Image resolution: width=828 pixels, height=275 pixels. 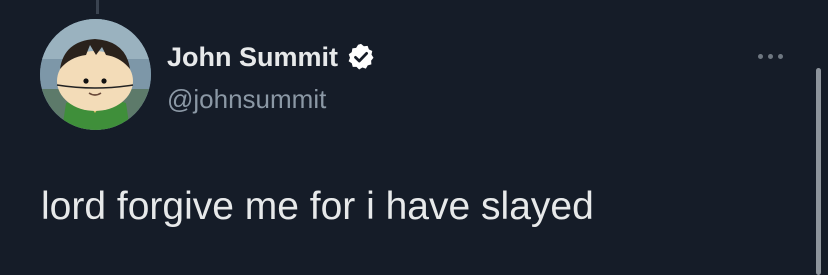 I want to click on author-name-row: John Summit, so click(x=271, y=57).